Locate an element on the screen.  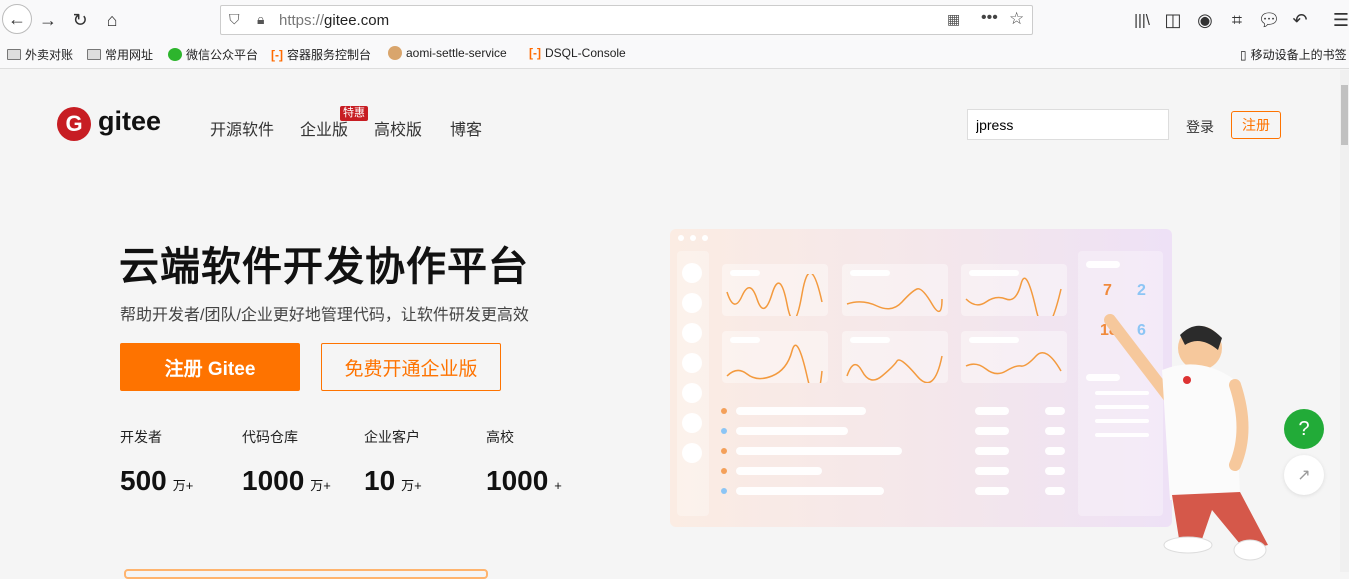
undo-icon: ↶ is located at coordinates (1300, 20).